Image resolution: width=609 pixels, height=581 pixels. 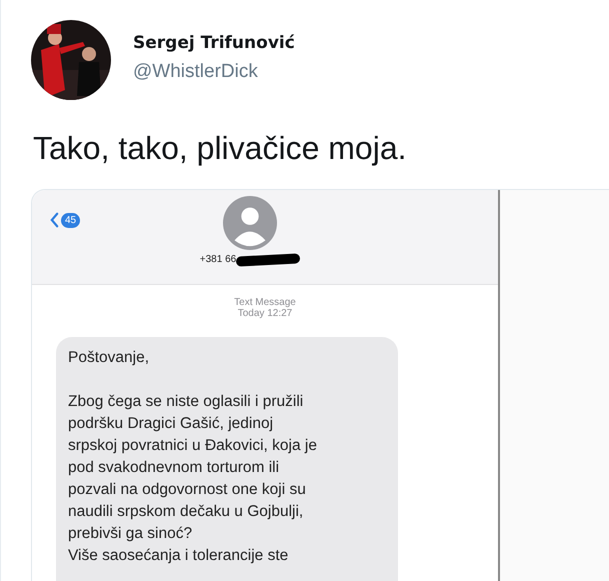 What do you see at coordinates (214, 43) in the screenshot?
I see `author-name: Sergej Trifunović` at bounding box center [214, 43].